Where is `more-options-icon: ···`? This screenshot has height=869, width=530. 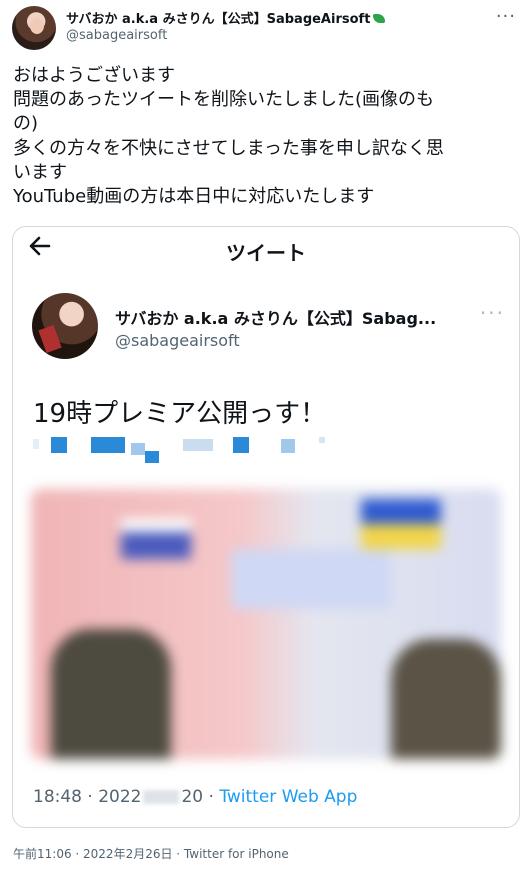 more-options-icon: ··· is located at coordinates (506, 16).